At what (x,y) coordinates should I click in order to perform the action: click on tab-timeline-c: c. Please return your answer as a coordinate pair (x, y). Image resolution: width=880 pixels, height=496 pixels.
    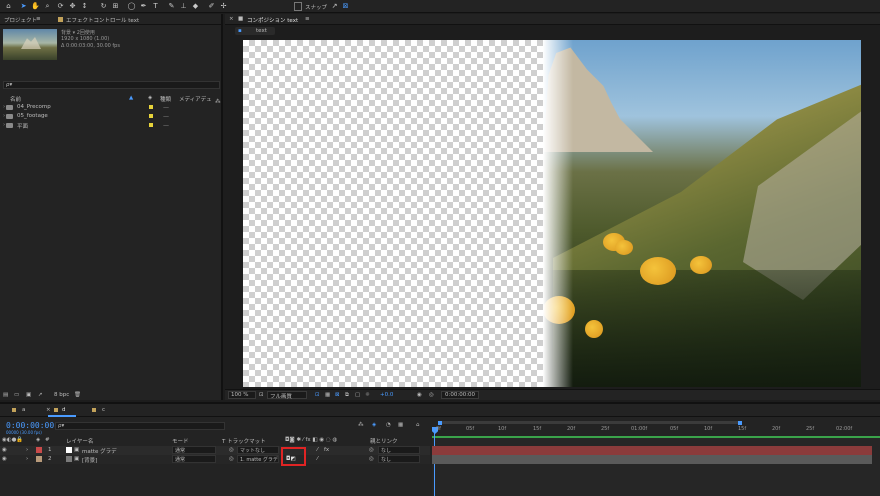
    Looking at the image, I should click on (103, 410).